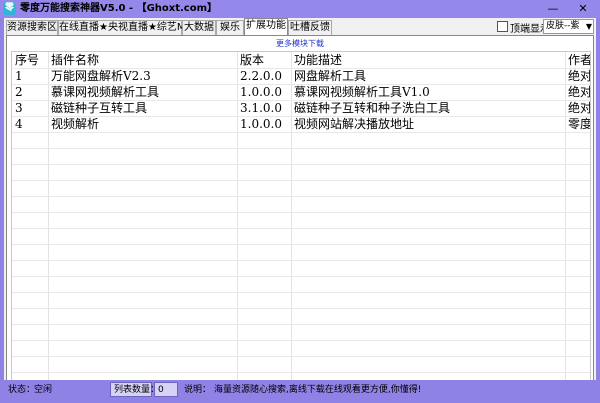 Image resolution: width=600 pixels, height=403 pixels. I want to click on column-header-version: 版本, so click(264, 60).